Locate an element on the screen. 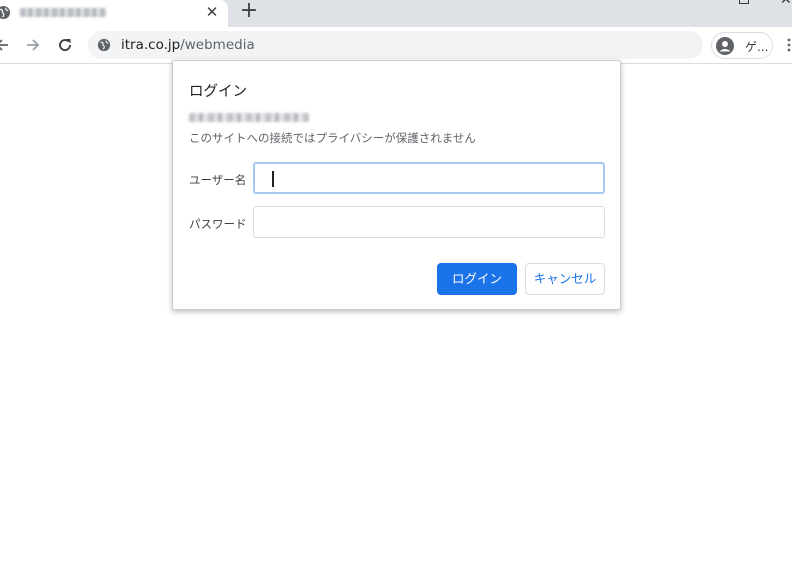 This screenshot has width=792, height=587. window-close-icon: ✕ is located at coordinates (786, 4).